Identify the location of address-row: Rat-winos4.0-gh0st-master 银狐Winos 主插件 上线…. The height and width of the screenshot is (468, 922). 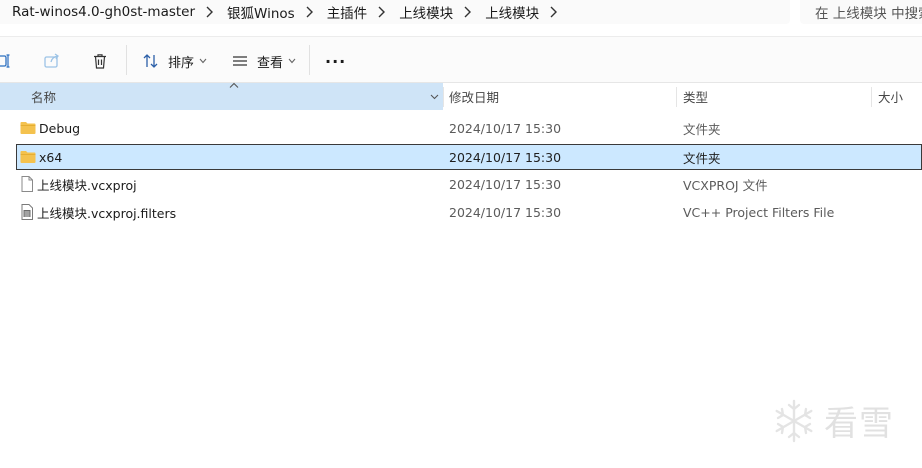
(461, 18).